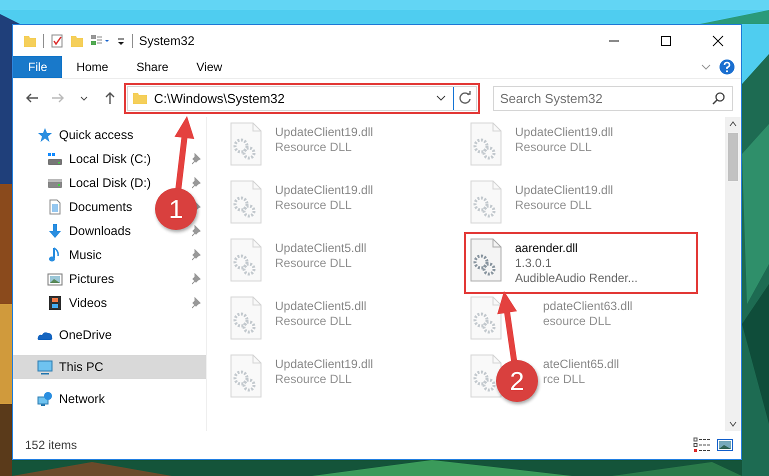  What do you see at coordinates (176, 209) in the screenshot?
I see `step-badge: 1` at bounding box center [176, 209].